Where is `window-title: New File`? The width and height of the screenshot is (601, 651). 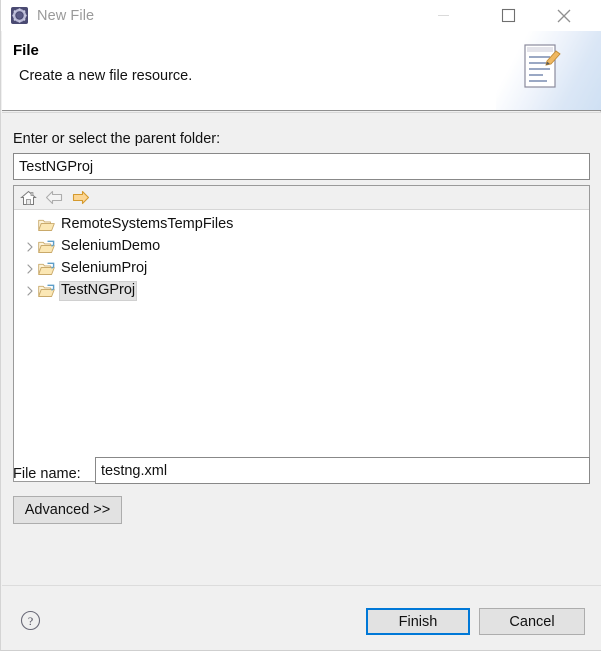
window-title: New File is located at coordinates (66, 15).